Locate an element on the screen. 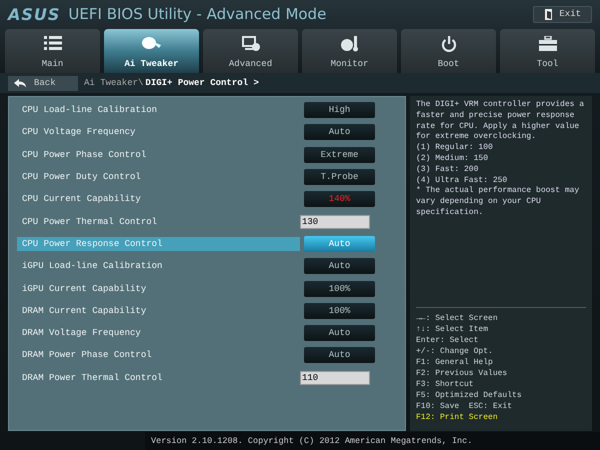 The height and width of the screenshot is (450, 600). back-arrow-icon is located at coordinates (20, 83).